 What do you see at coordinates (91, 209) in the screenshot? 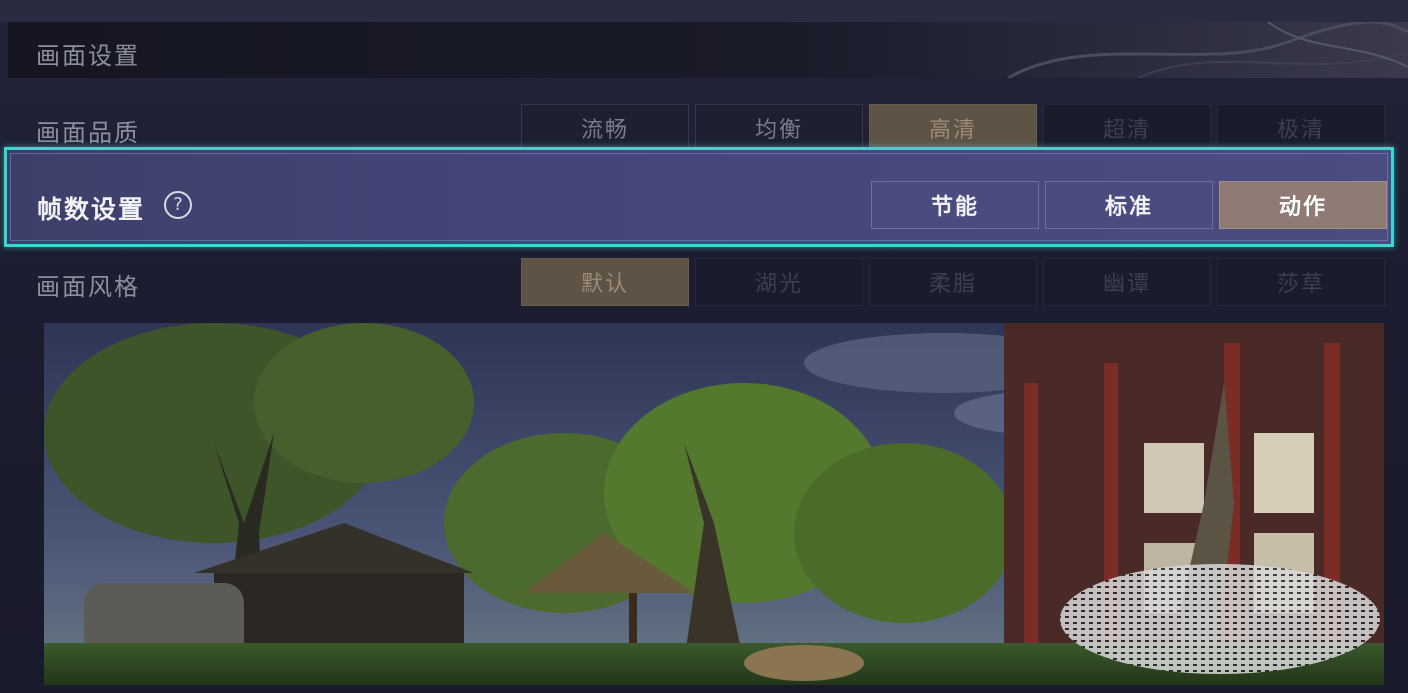
I see `fps-label: 帧数设置` at bounding box center [91, 209].